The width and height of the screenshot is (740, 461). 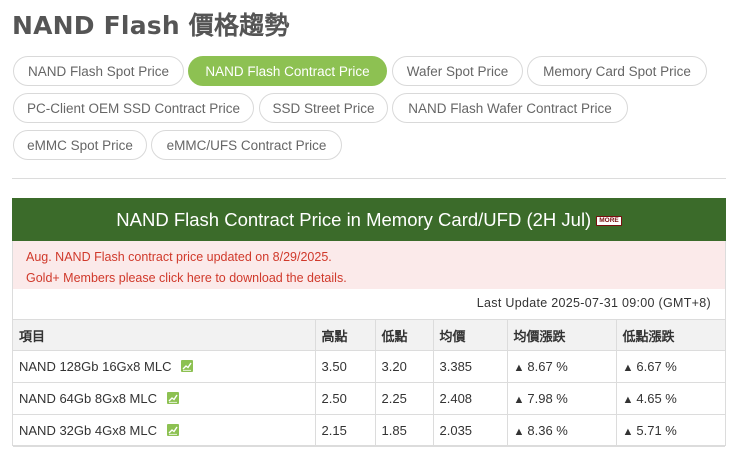 I want to click on divider, so click(x=369, y=178).